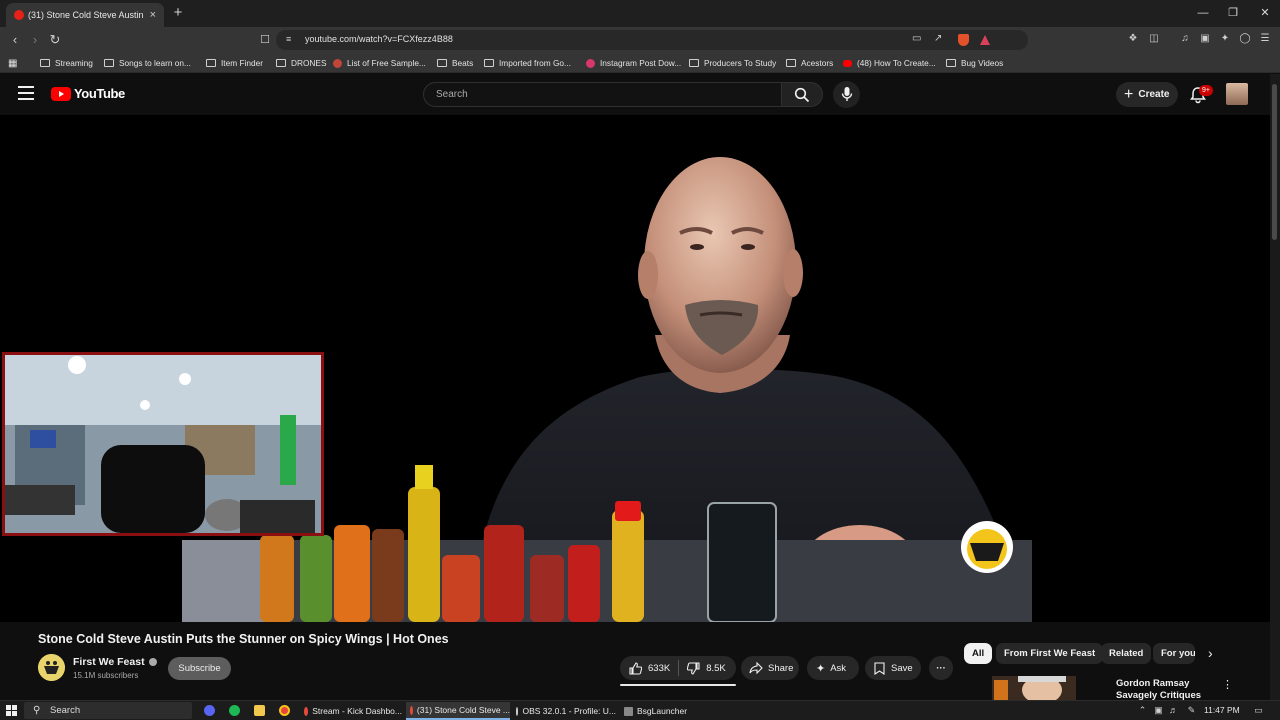 The image size is (1280, 720). Describe the element at coordinates (1205, 39) in the screenshot. I see `wallet-icon: ▣` at that location.